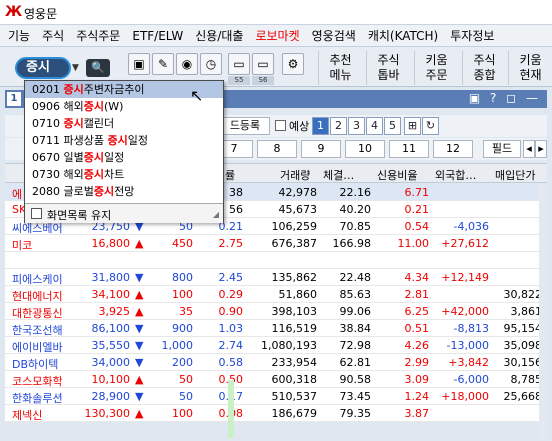  Describe the element at coordinates (216, 214) in the screenshot. I see `resize-grip-icon: ◢` at that location.